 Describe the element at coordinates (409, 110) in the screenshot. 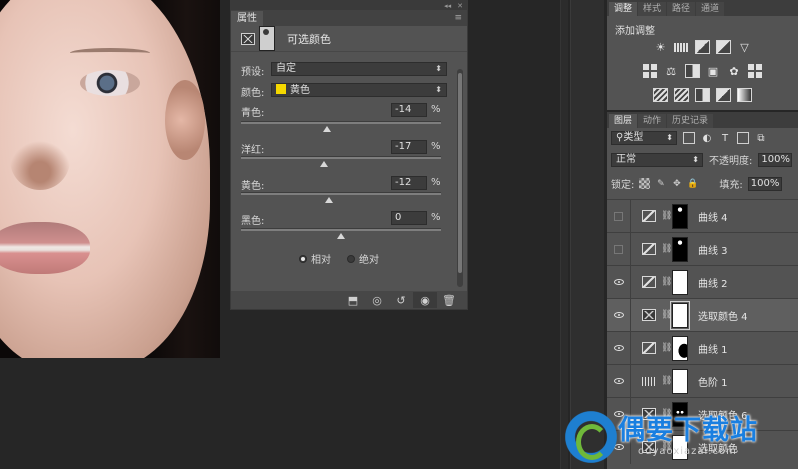

I see `slider-value-cyan: -14` at that location.